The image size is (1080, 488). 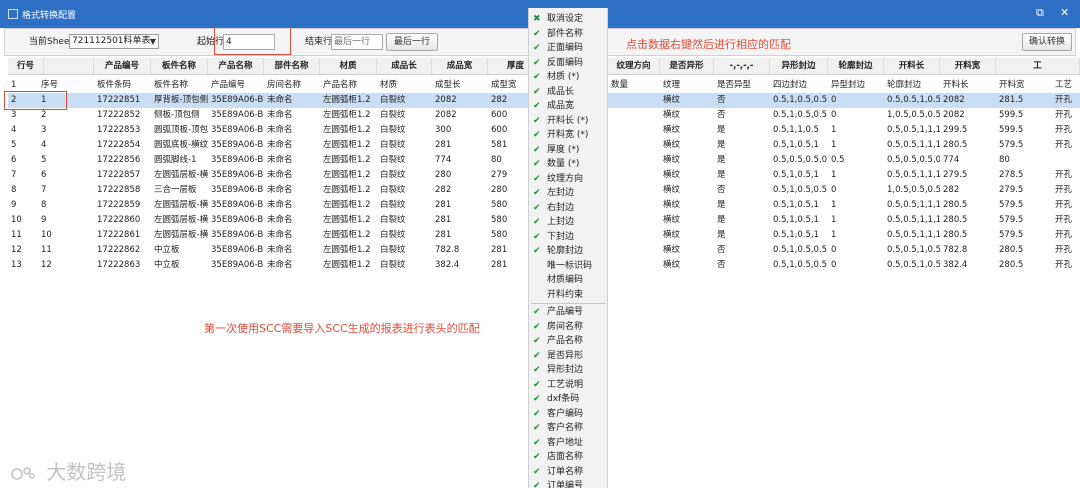 What do you see at coordinates (799, 190) in the screenshot?
I see `table-cell: 0.5,1,0.5,0.5` at bounding box center [799, 190].